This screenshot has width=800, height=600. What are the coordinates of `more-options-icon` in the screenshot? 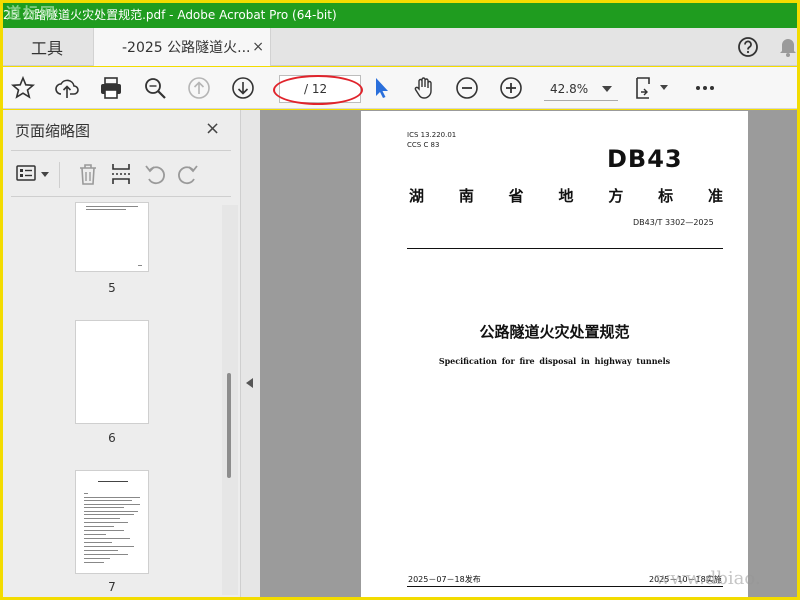 It's located at (705, 88).